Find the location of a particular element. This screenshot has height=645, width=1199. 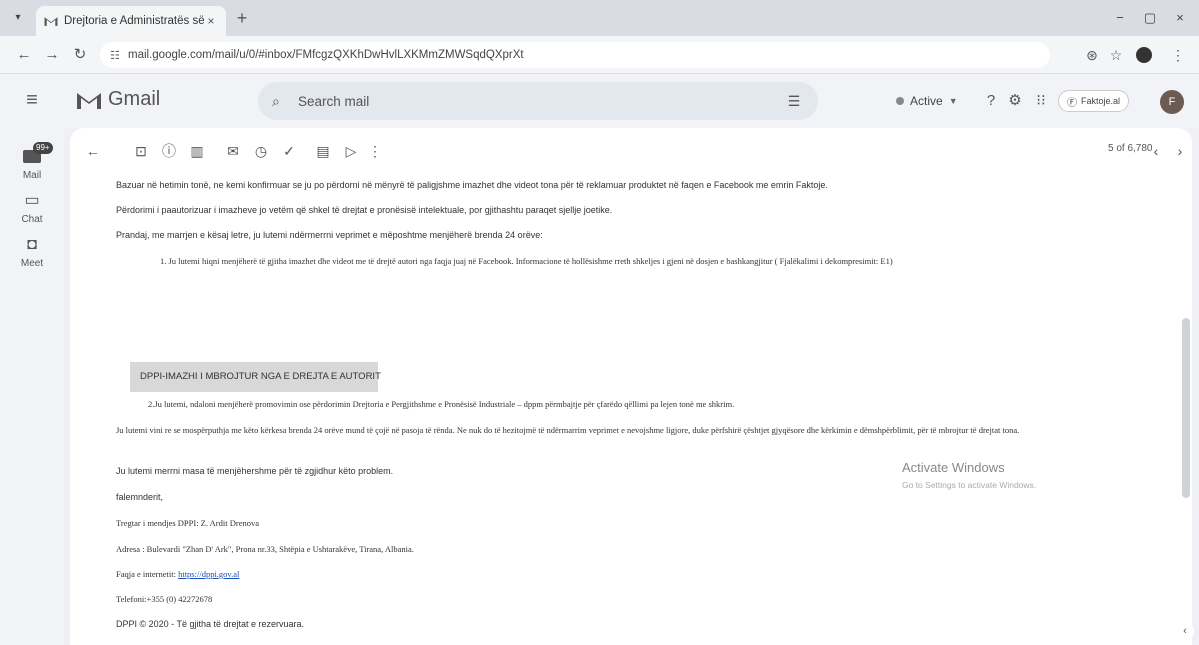

delete-icon: ▥ is located at coordinates (197, 151).